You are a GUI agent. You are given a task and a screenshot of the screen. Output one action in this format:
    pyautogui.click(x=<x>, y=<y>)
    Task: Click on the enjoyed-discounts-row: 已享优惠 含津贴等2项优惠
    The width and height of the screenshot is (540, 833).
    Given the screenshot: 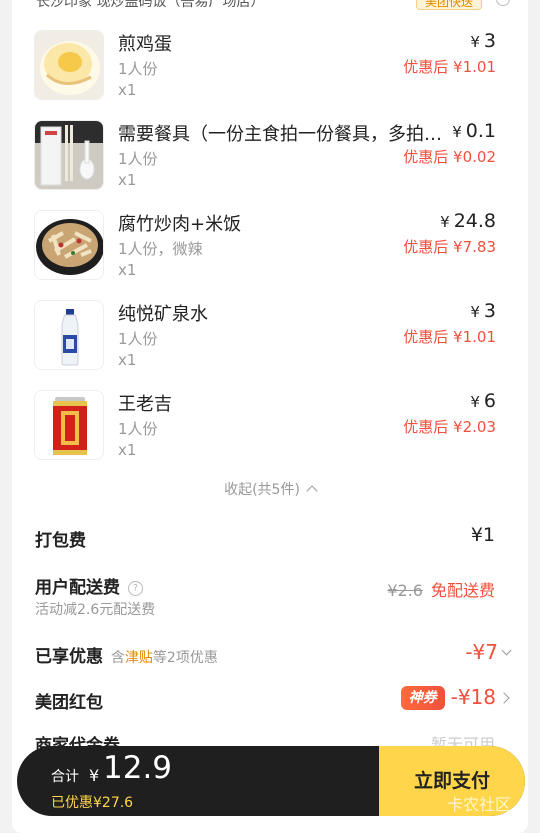 What is the action you would take?
    pyautogui.click(x=126, y=654)
    